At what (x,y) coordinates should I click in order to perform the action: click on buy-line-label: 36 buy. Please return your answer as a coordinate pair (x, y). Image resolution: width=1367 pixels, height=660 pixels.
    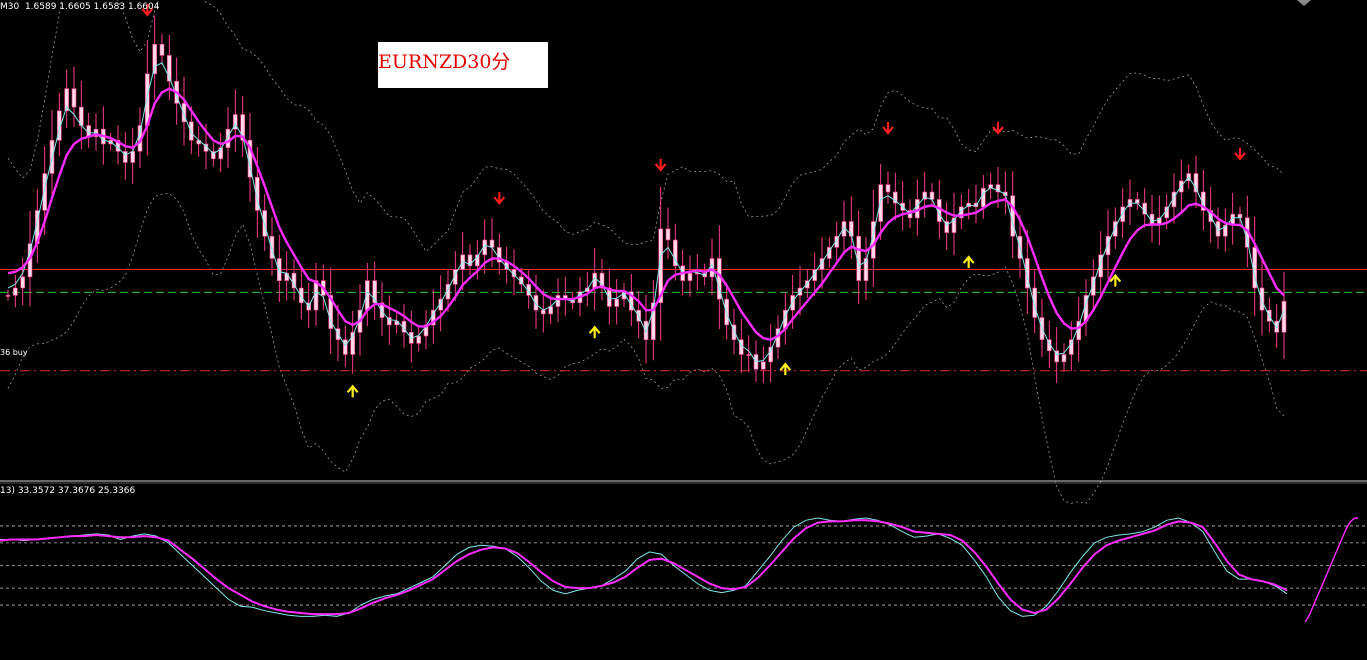
    Looking at the image, I should click on (14, 352).